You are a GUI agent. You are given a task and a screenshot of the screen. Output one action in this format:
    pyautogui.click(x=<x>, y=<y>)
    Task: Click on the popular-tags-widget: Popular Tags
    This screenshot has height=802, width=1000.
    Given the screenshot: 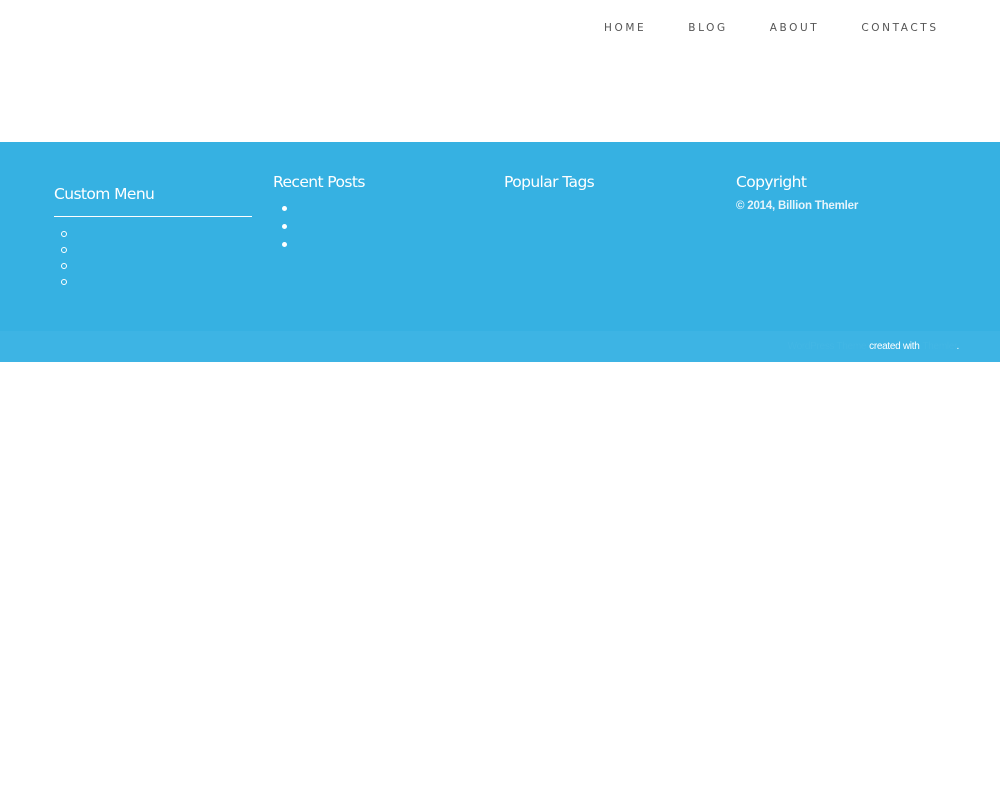 What is the action you would take?
    pyautogui.click(x=604, y=182)
    